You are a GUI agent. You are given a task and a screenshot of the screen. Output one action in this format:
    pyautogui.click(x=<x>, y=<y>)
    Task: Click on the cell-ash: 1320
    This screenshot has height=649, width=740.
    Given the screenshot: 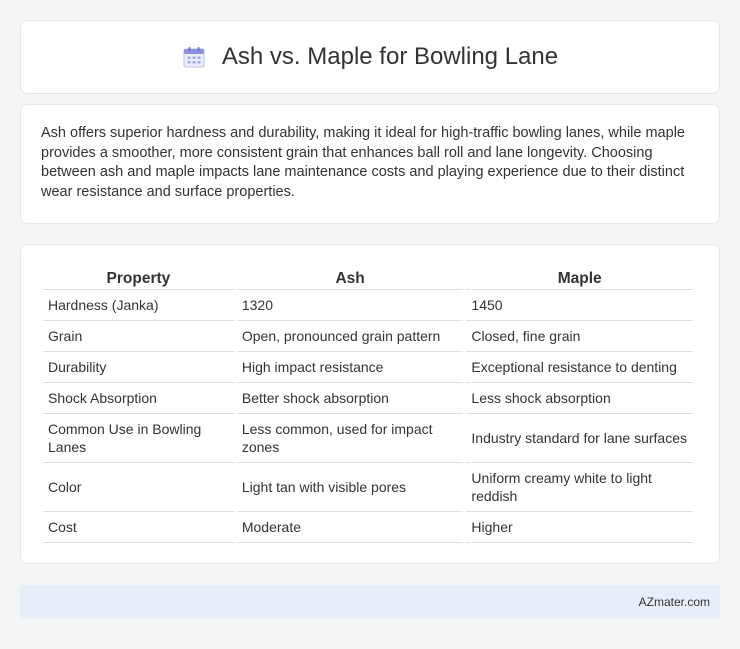 What is the action you would take?
    pyautogui.click(x=350, y=305)
    